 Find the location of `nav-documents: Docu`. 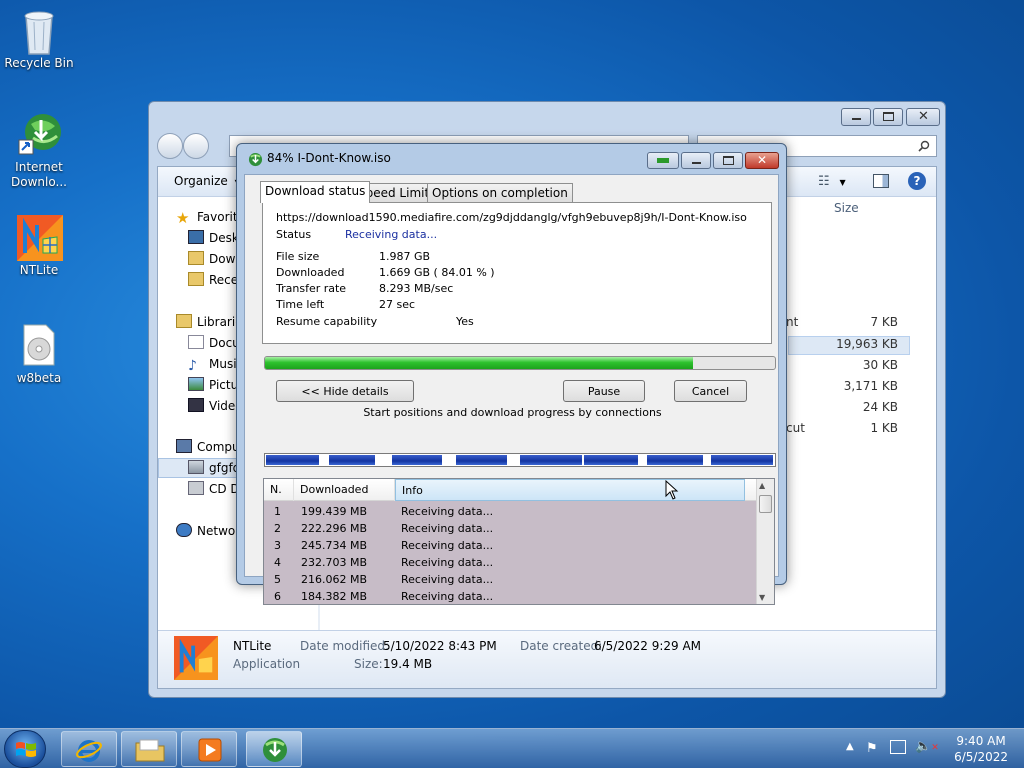

nav-documents: Docu is located at coordinates (214, 343).